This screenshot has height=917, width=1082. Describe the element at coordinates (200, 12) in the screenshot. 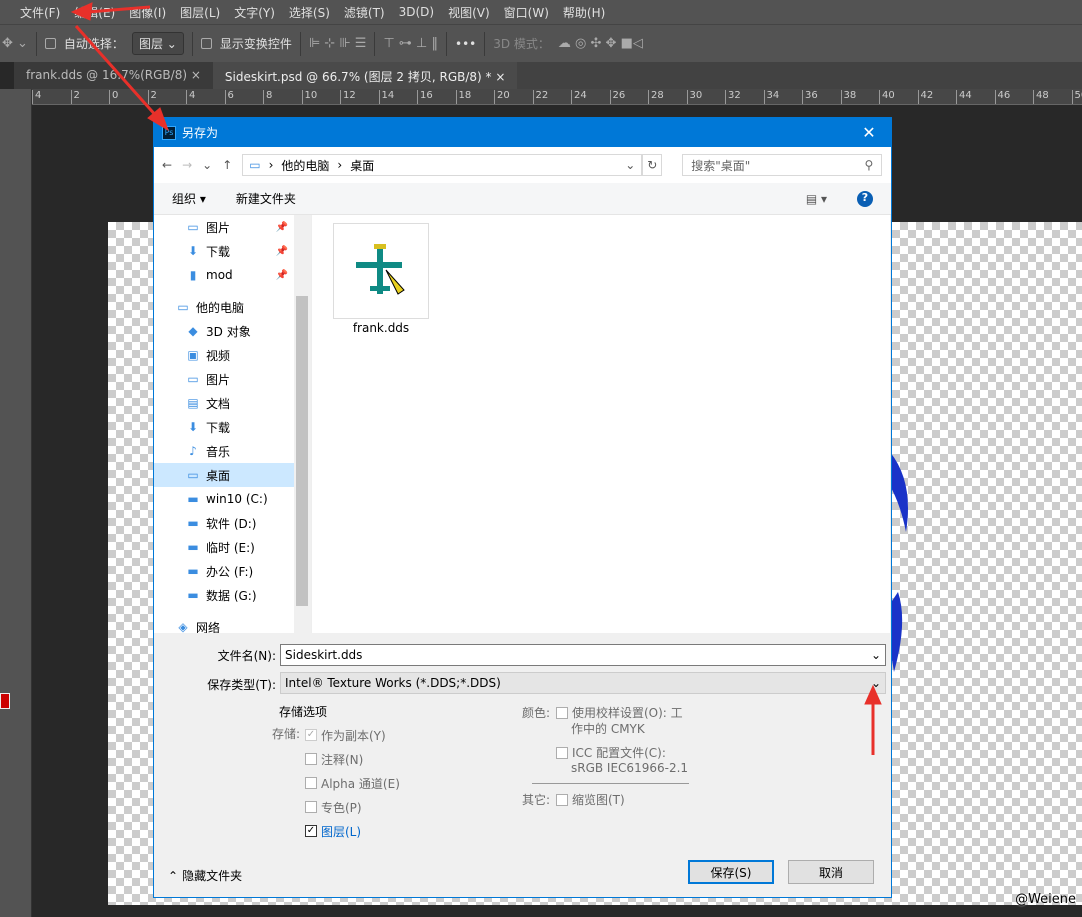

I see `menu-item: 图层(L)` at that location.